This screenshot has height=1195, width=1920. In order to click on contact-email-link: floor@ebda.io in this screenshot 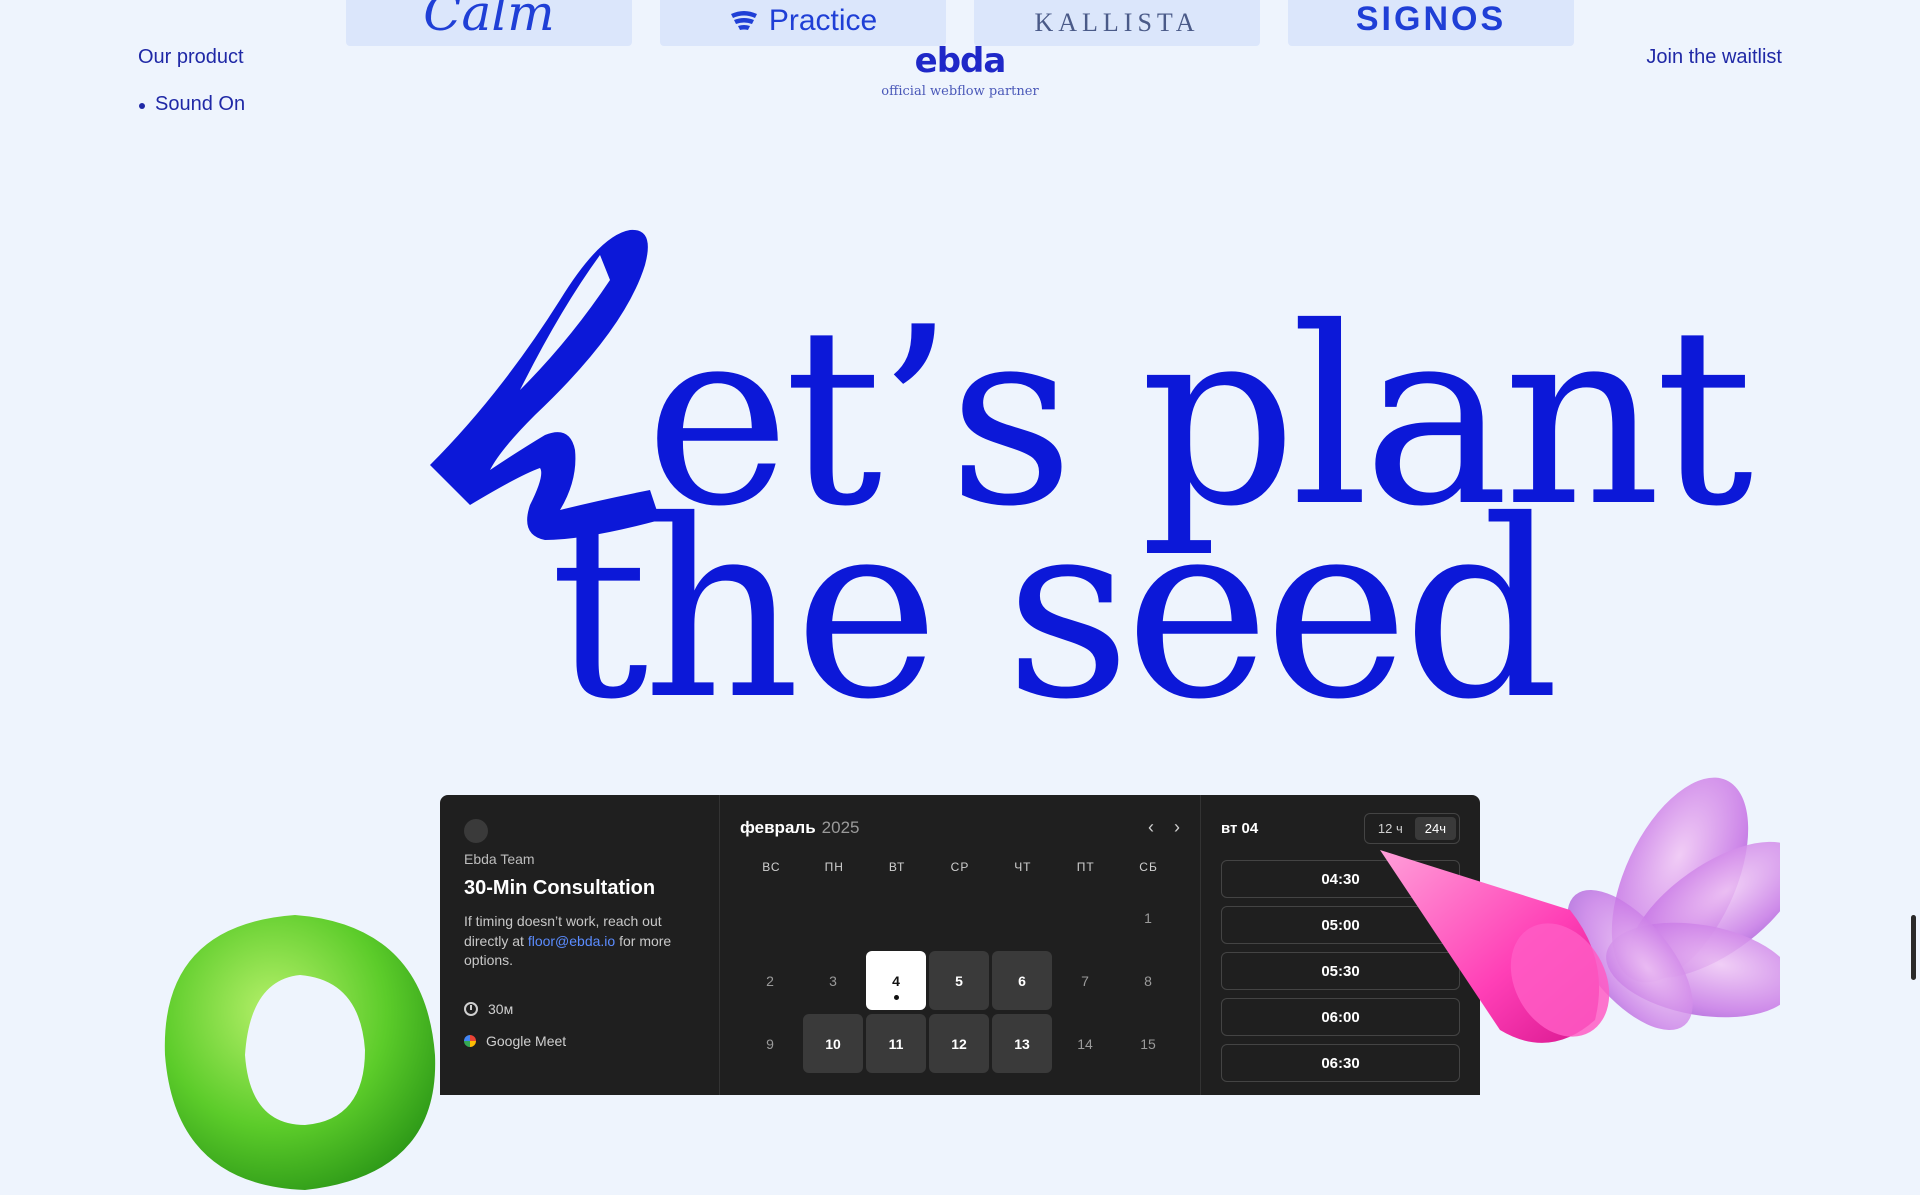, I will do `click(571, 941)`.